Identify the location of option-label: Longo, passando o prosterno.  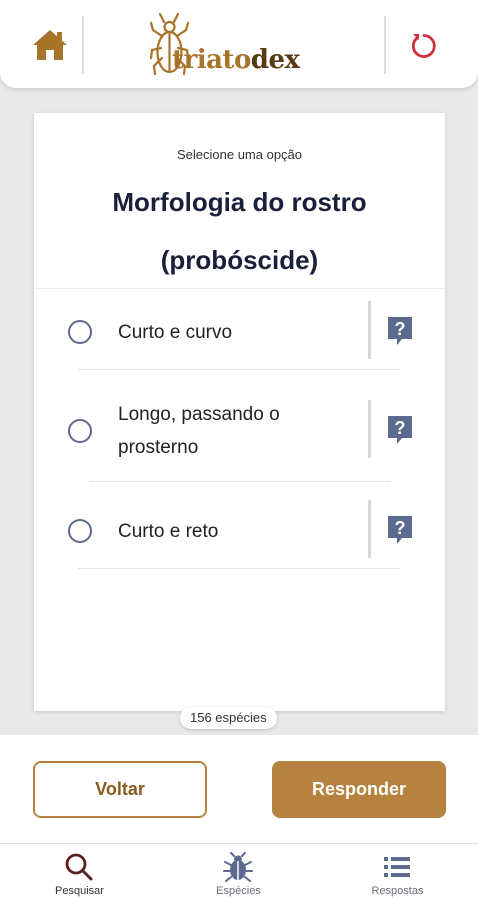
(243, 431).